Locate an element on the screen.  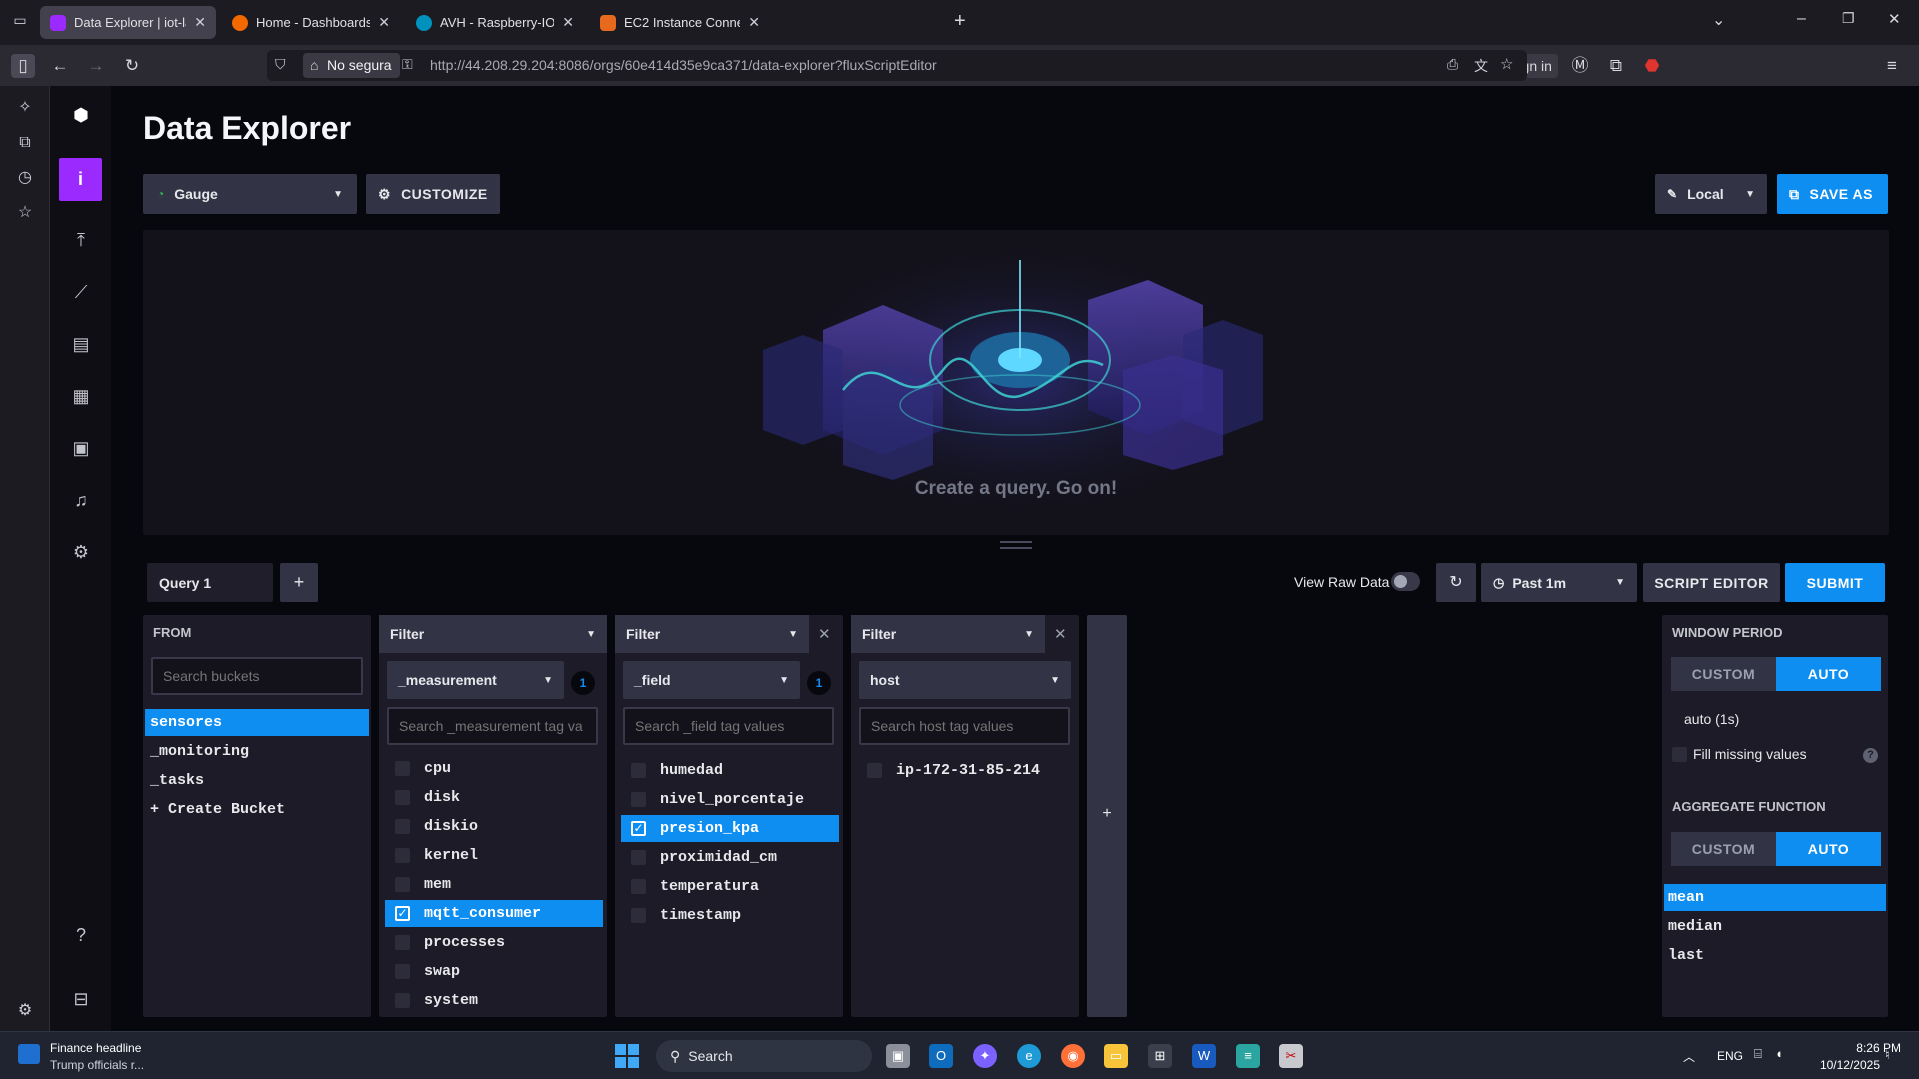
aggregate-function-item: mean is located at coordinates (1775, 897).